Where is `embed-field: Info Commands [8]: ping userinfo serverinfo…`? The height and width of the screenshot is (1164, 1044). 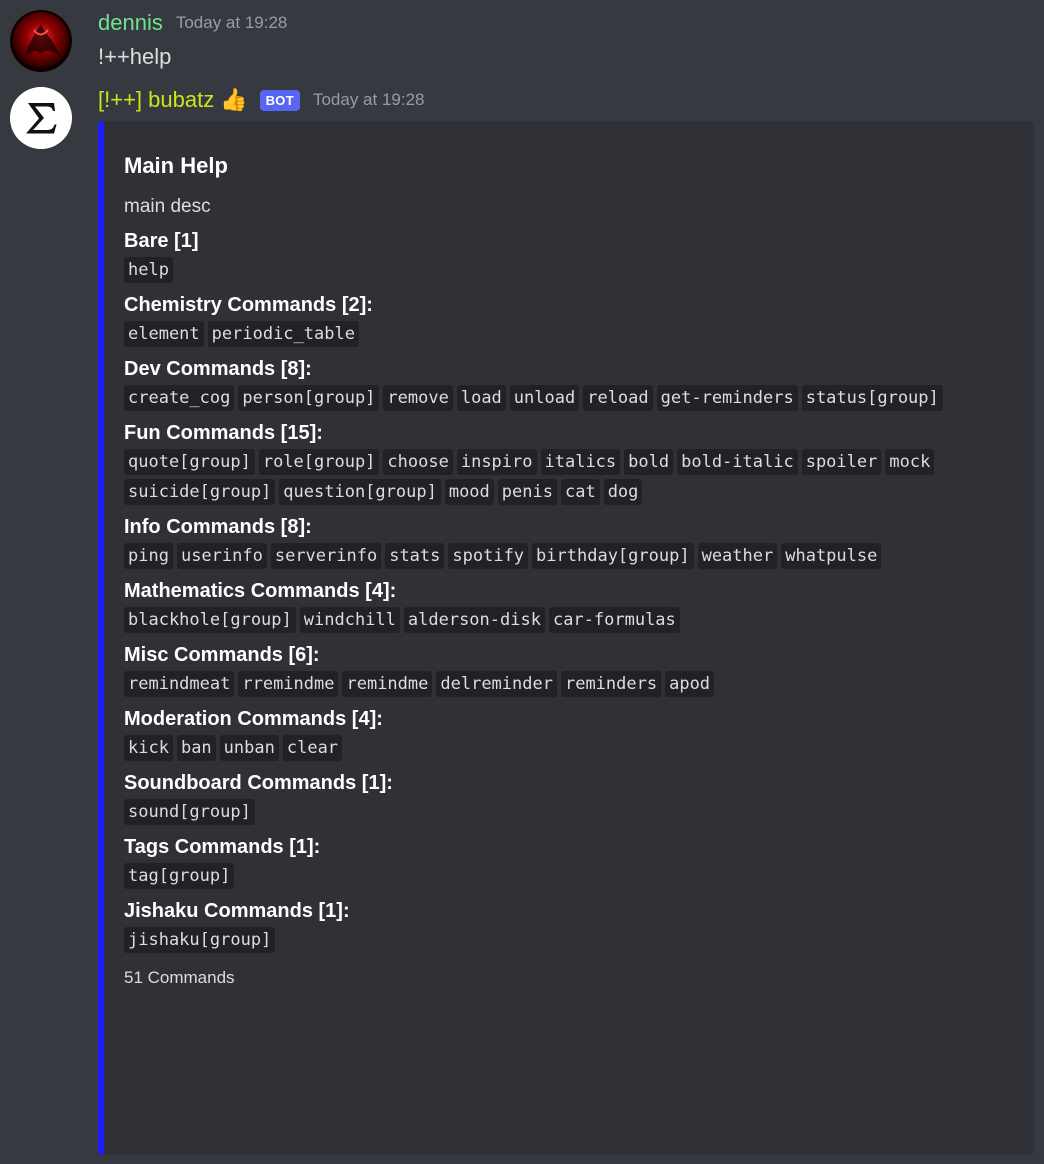
embed-field: Info Commands [8]: ping userinfo serverinfo… is located at coordinates (569, 541).